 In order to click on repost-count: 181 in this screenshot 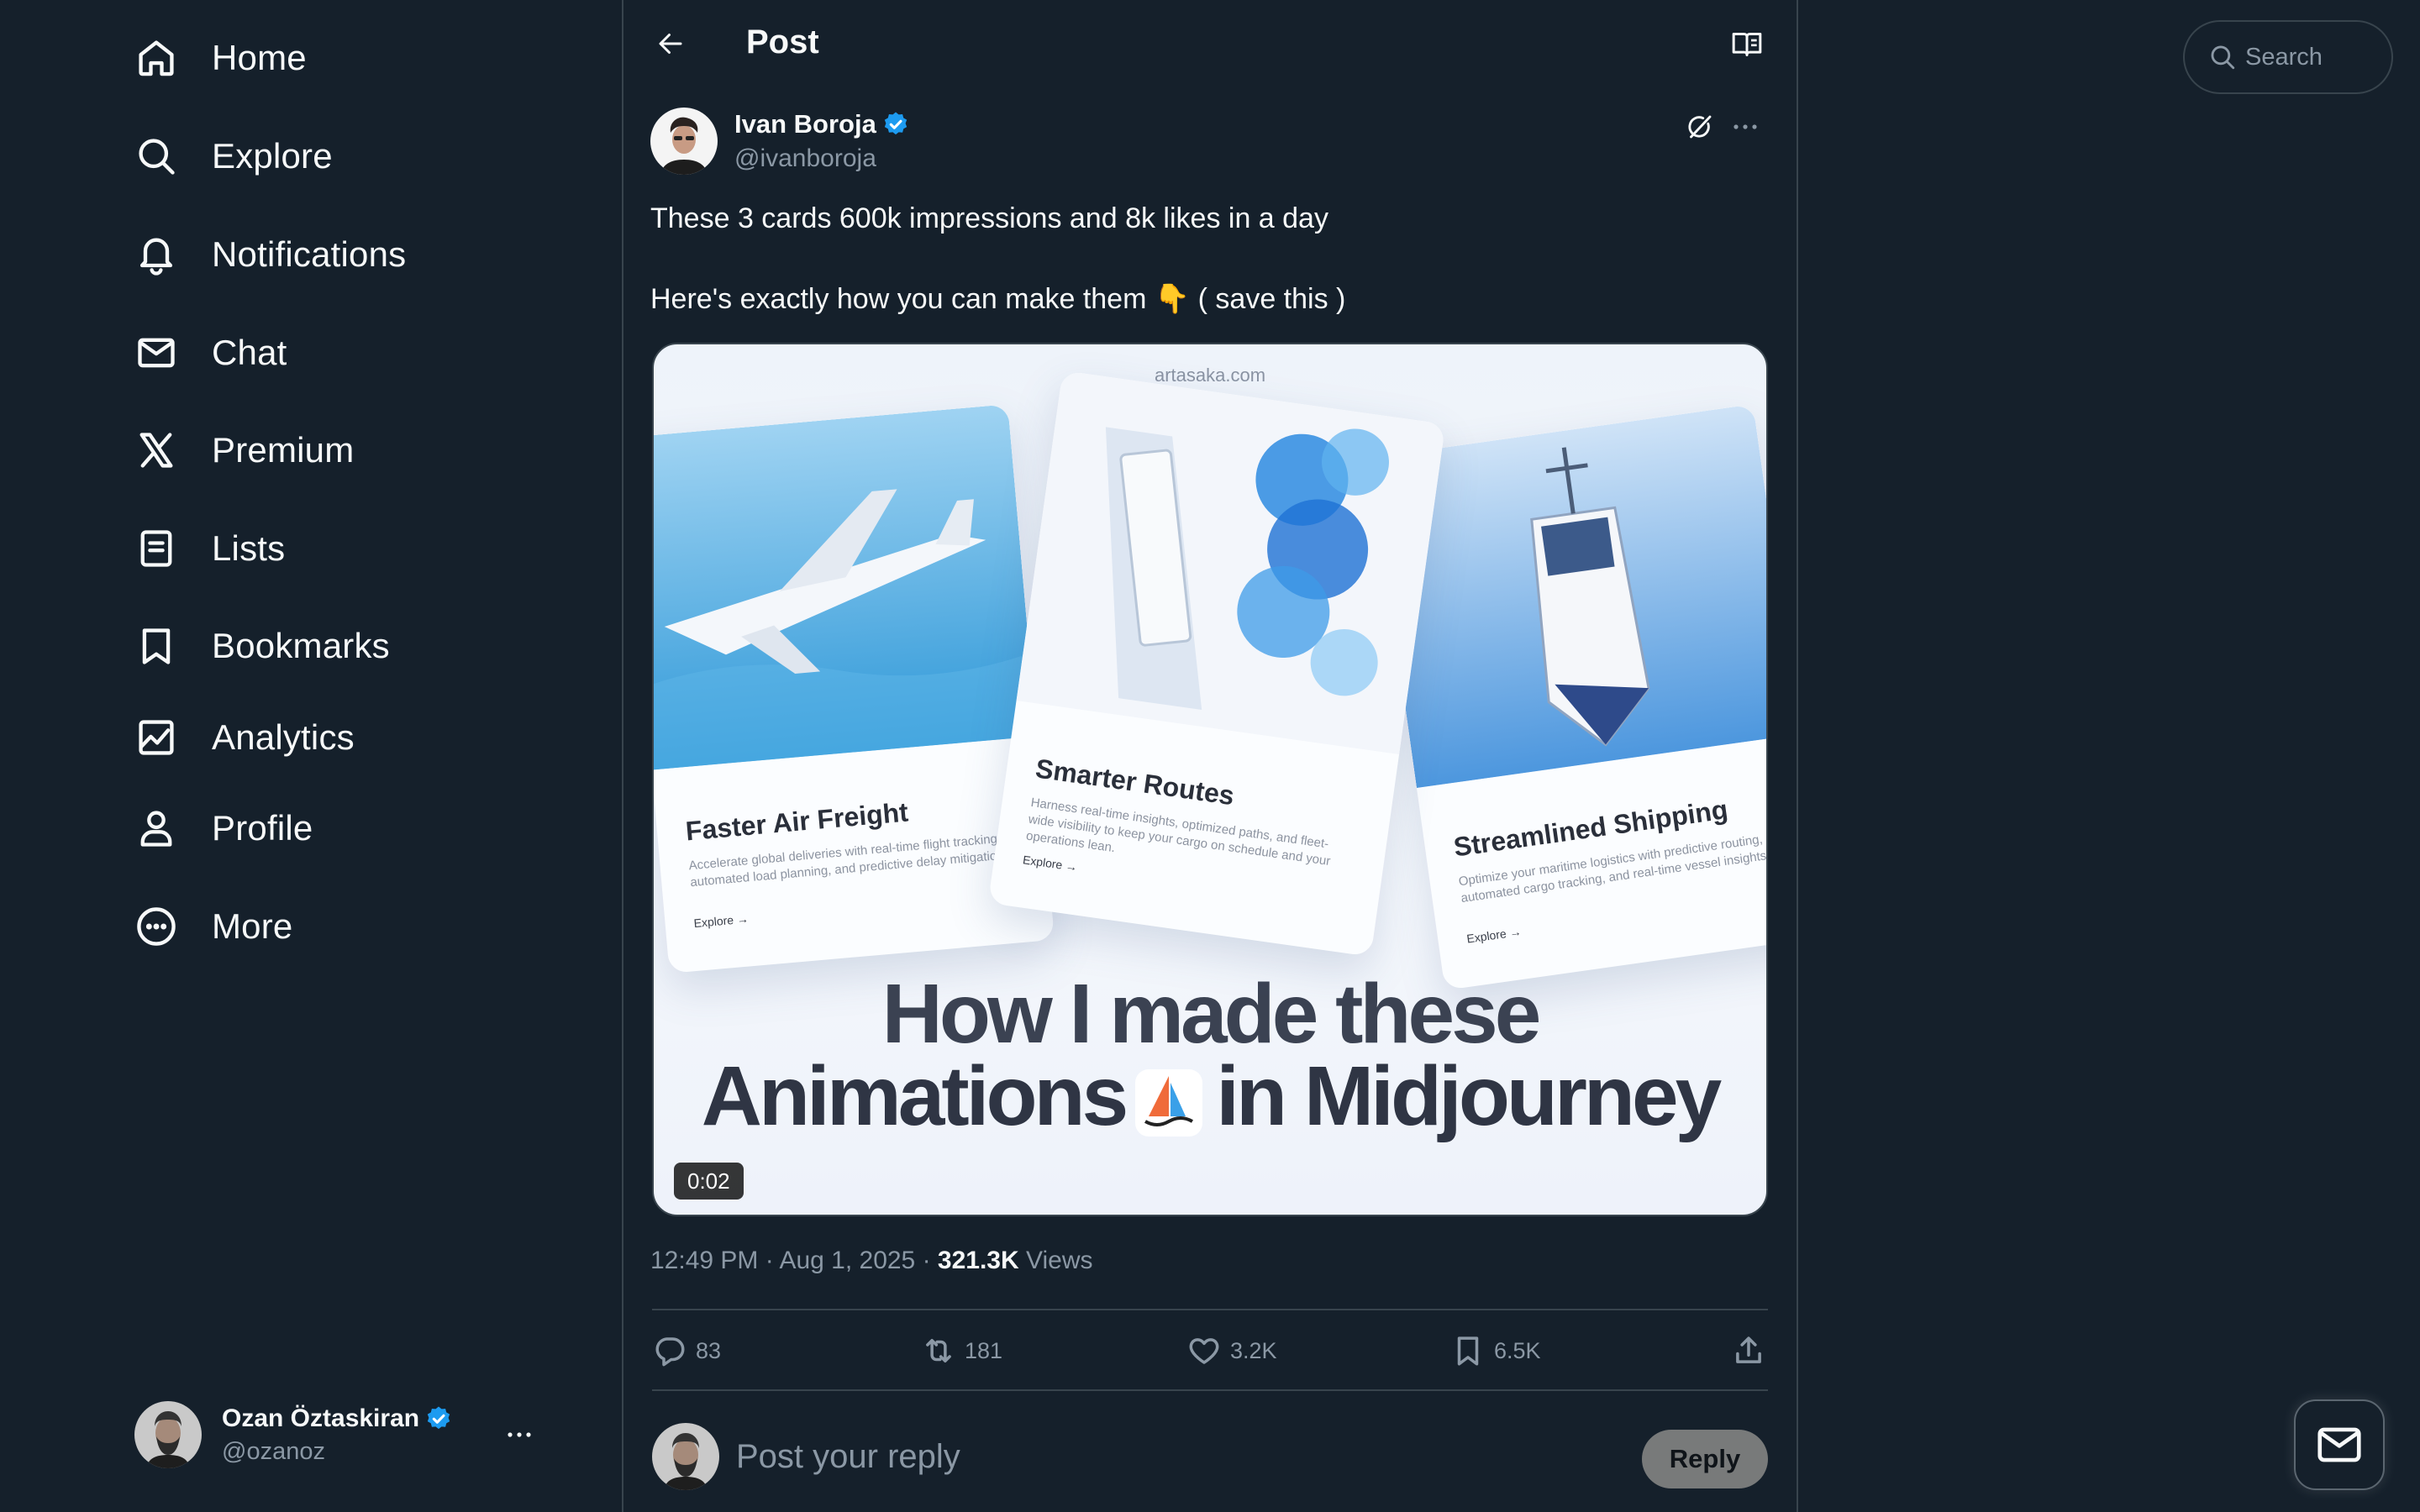, I will do `click(984, 1350)`.